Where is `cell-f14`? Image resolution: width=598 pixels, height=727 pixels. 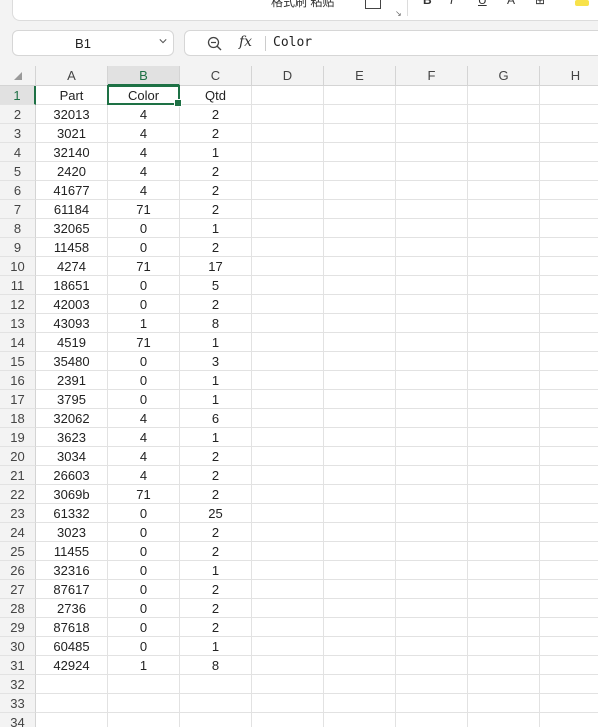 cell-f14 is located at coordinates (432, 342).